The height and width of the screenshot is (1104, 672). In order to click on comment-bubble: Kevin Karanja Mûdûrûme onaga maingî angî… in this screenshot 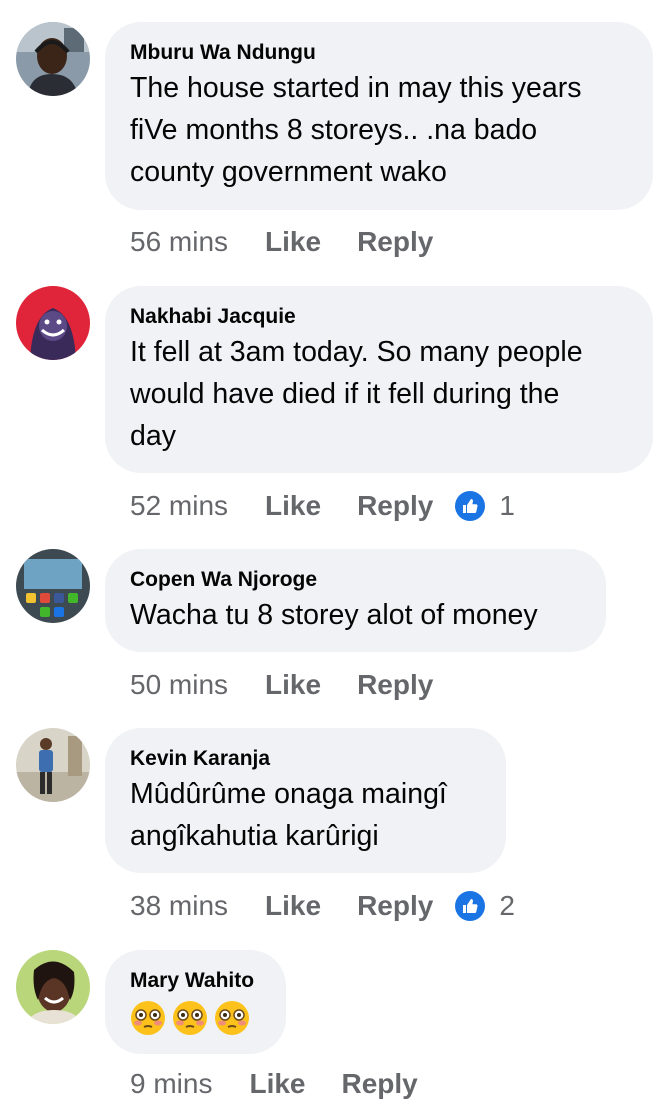, I will do `click(305, 800)`.